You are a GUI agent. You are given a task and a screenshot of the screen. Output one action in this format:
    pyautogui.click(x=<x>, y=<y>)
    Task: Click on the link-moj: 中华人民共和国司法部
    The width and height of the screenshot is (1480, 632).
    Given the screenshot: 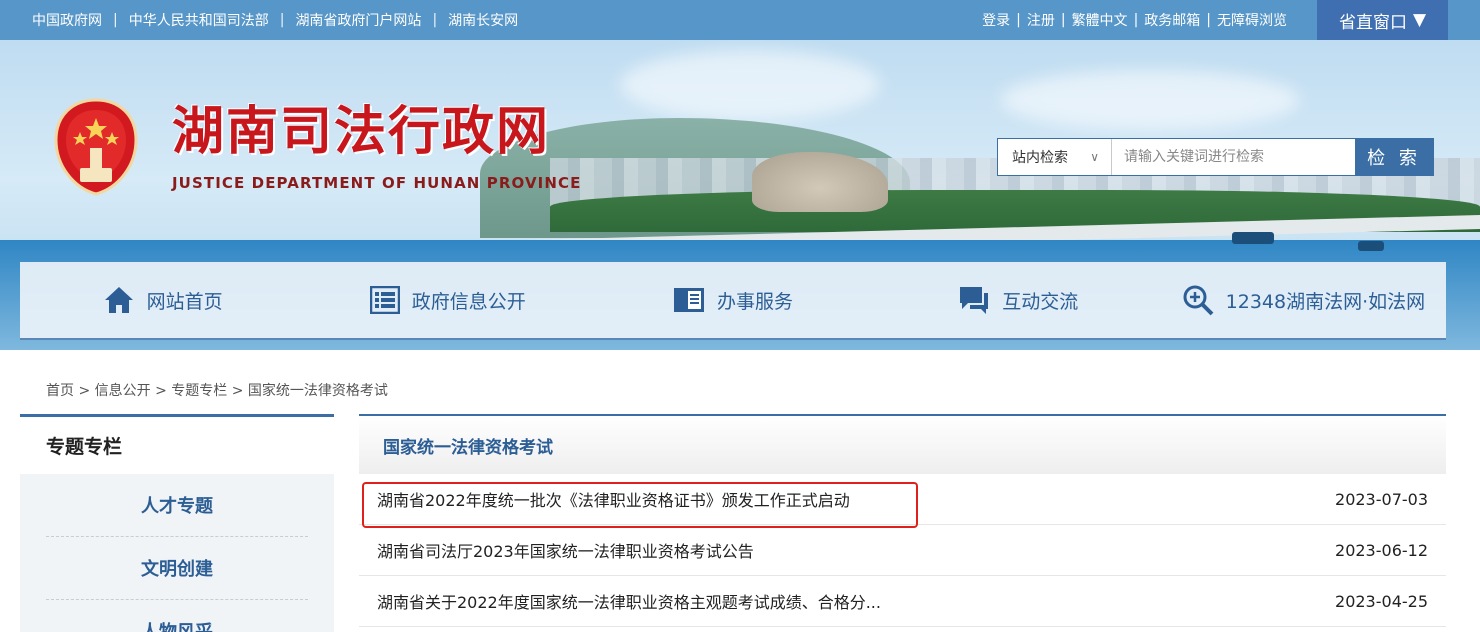 What is the action you would take?
    pyautogui.click(x=199, y=20)
    